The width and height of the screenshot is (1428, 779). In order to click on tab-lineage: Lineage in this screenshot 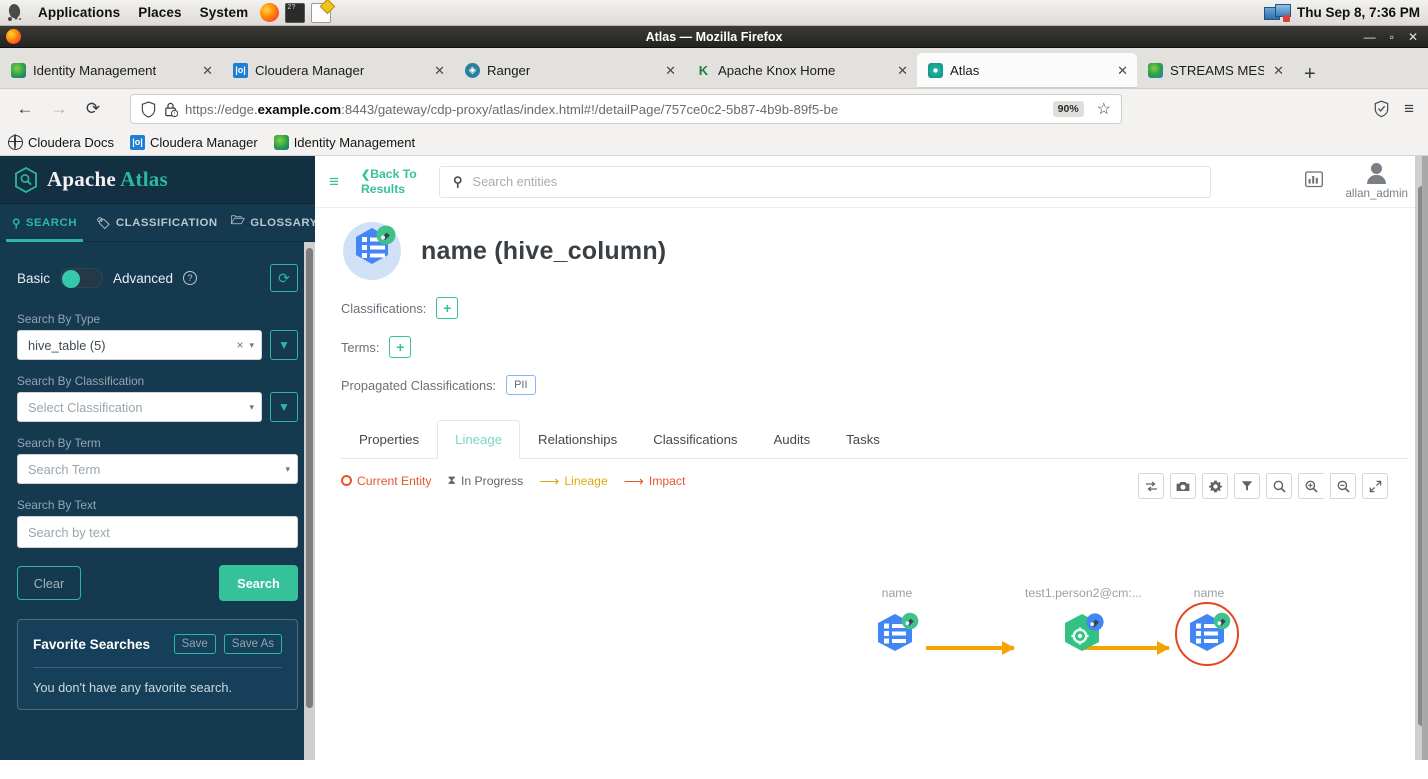, I will do `click(479, 439)`.